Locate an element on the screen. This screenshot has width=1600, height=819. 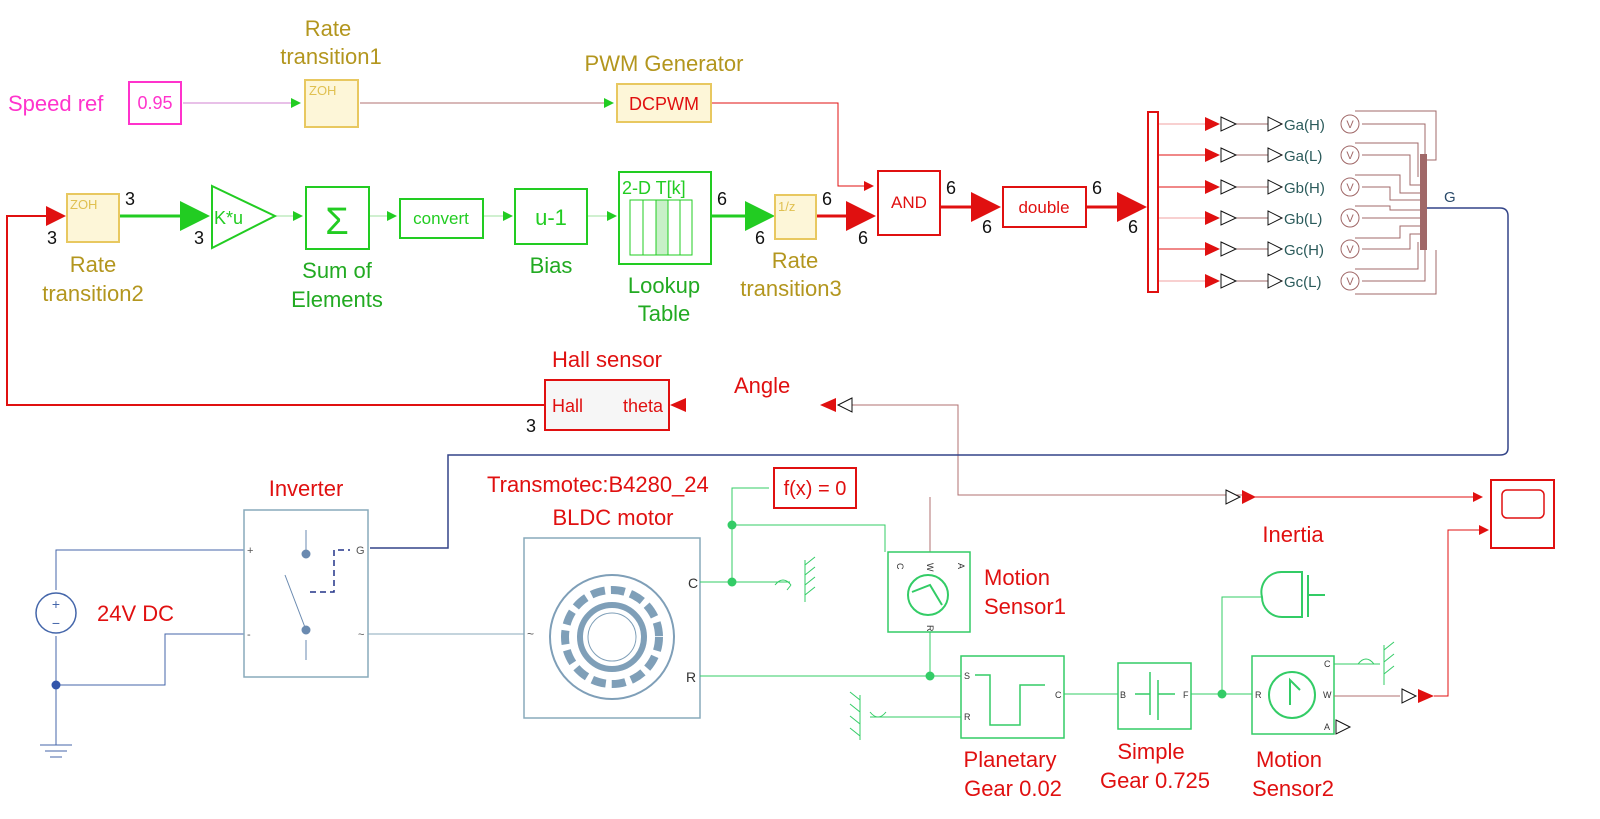
bias-text: u-1 is located at coordinates (551, 217).